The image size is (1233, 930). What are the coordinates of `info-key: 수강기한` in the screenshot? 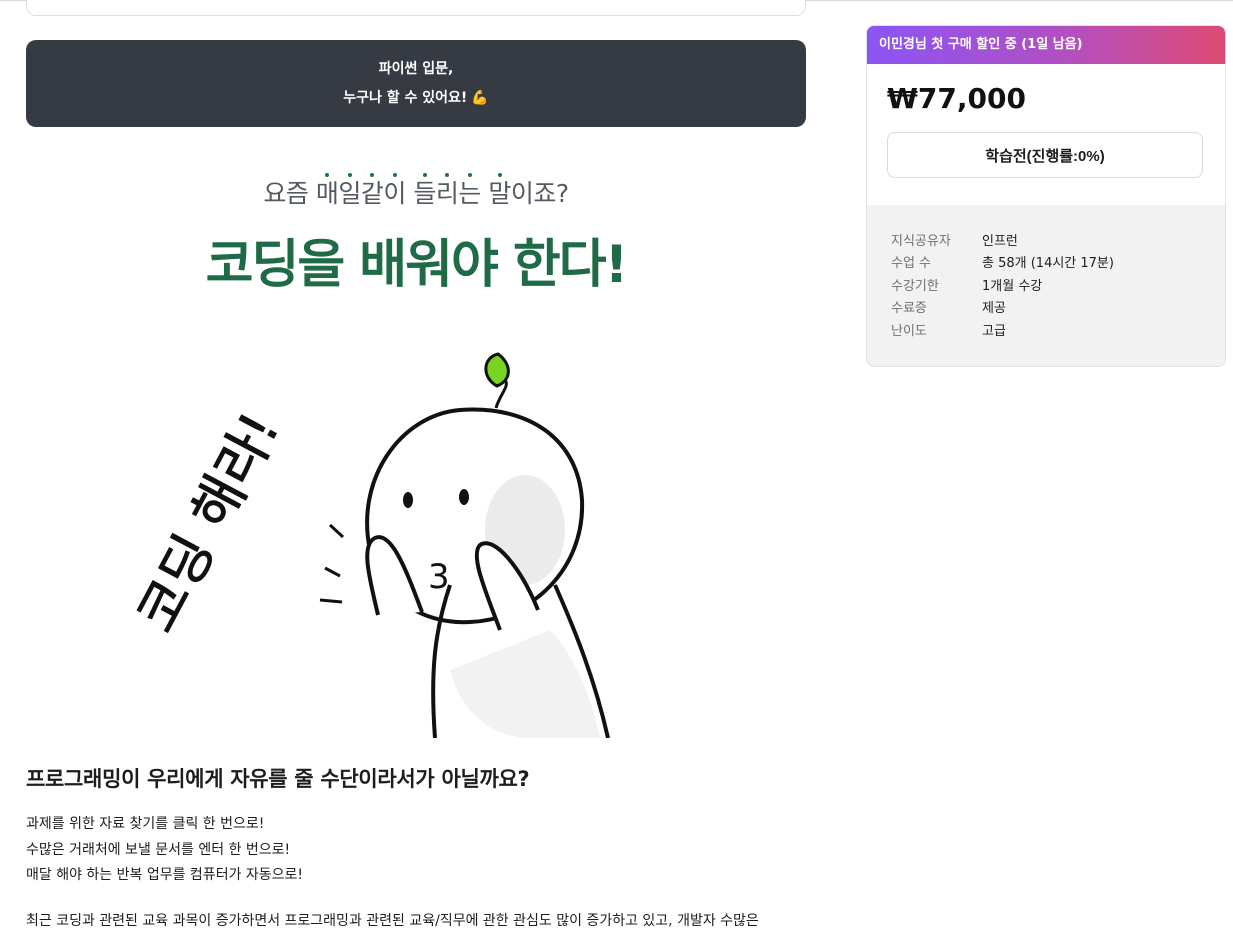 It's located at (915, 286).